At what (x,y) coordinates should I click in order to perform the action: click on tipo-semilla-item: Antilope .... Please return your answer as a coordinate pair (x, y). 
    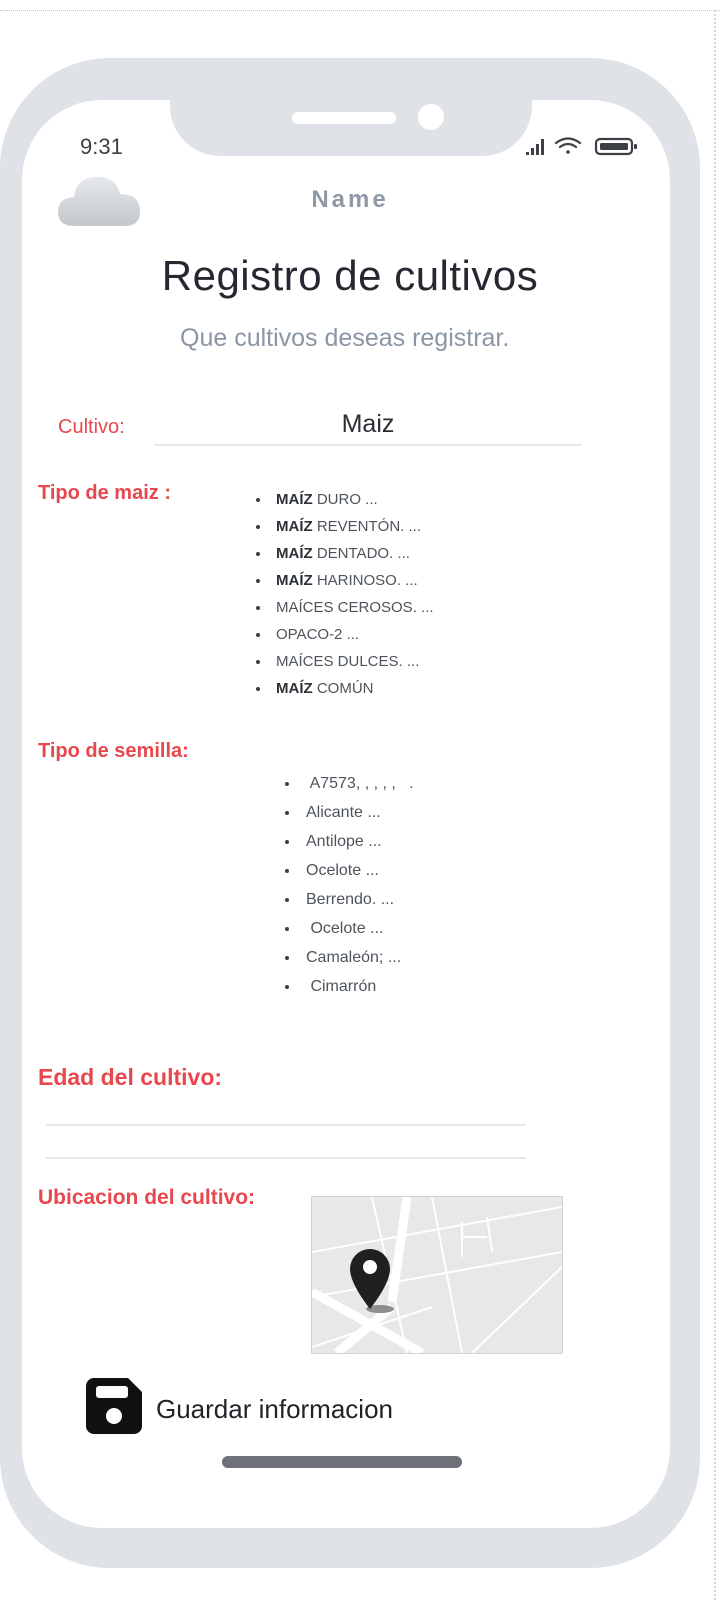
    Looking at the image, I should click on (349, 846).